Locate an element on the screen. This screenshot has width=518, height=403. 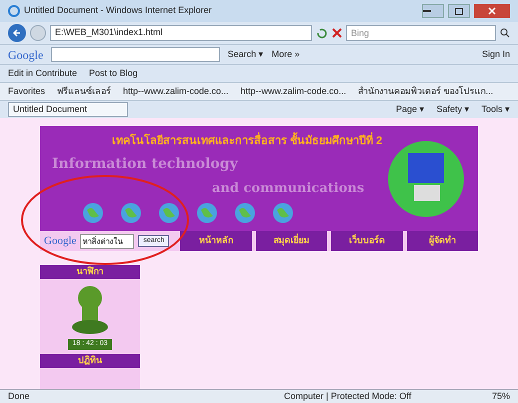
nav-button: หน้าหลัก is located at coordinates (216, 241).